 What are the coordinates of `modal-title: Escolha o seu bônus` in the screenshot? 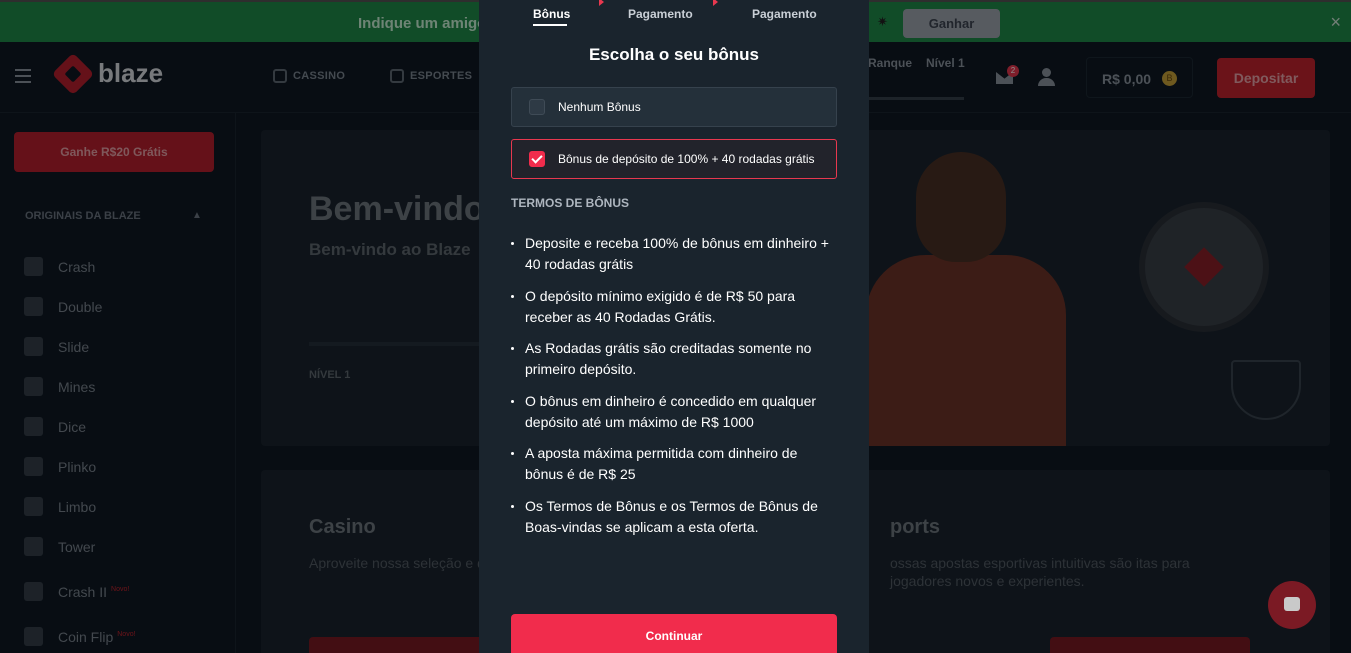 It's located at (674, 54).